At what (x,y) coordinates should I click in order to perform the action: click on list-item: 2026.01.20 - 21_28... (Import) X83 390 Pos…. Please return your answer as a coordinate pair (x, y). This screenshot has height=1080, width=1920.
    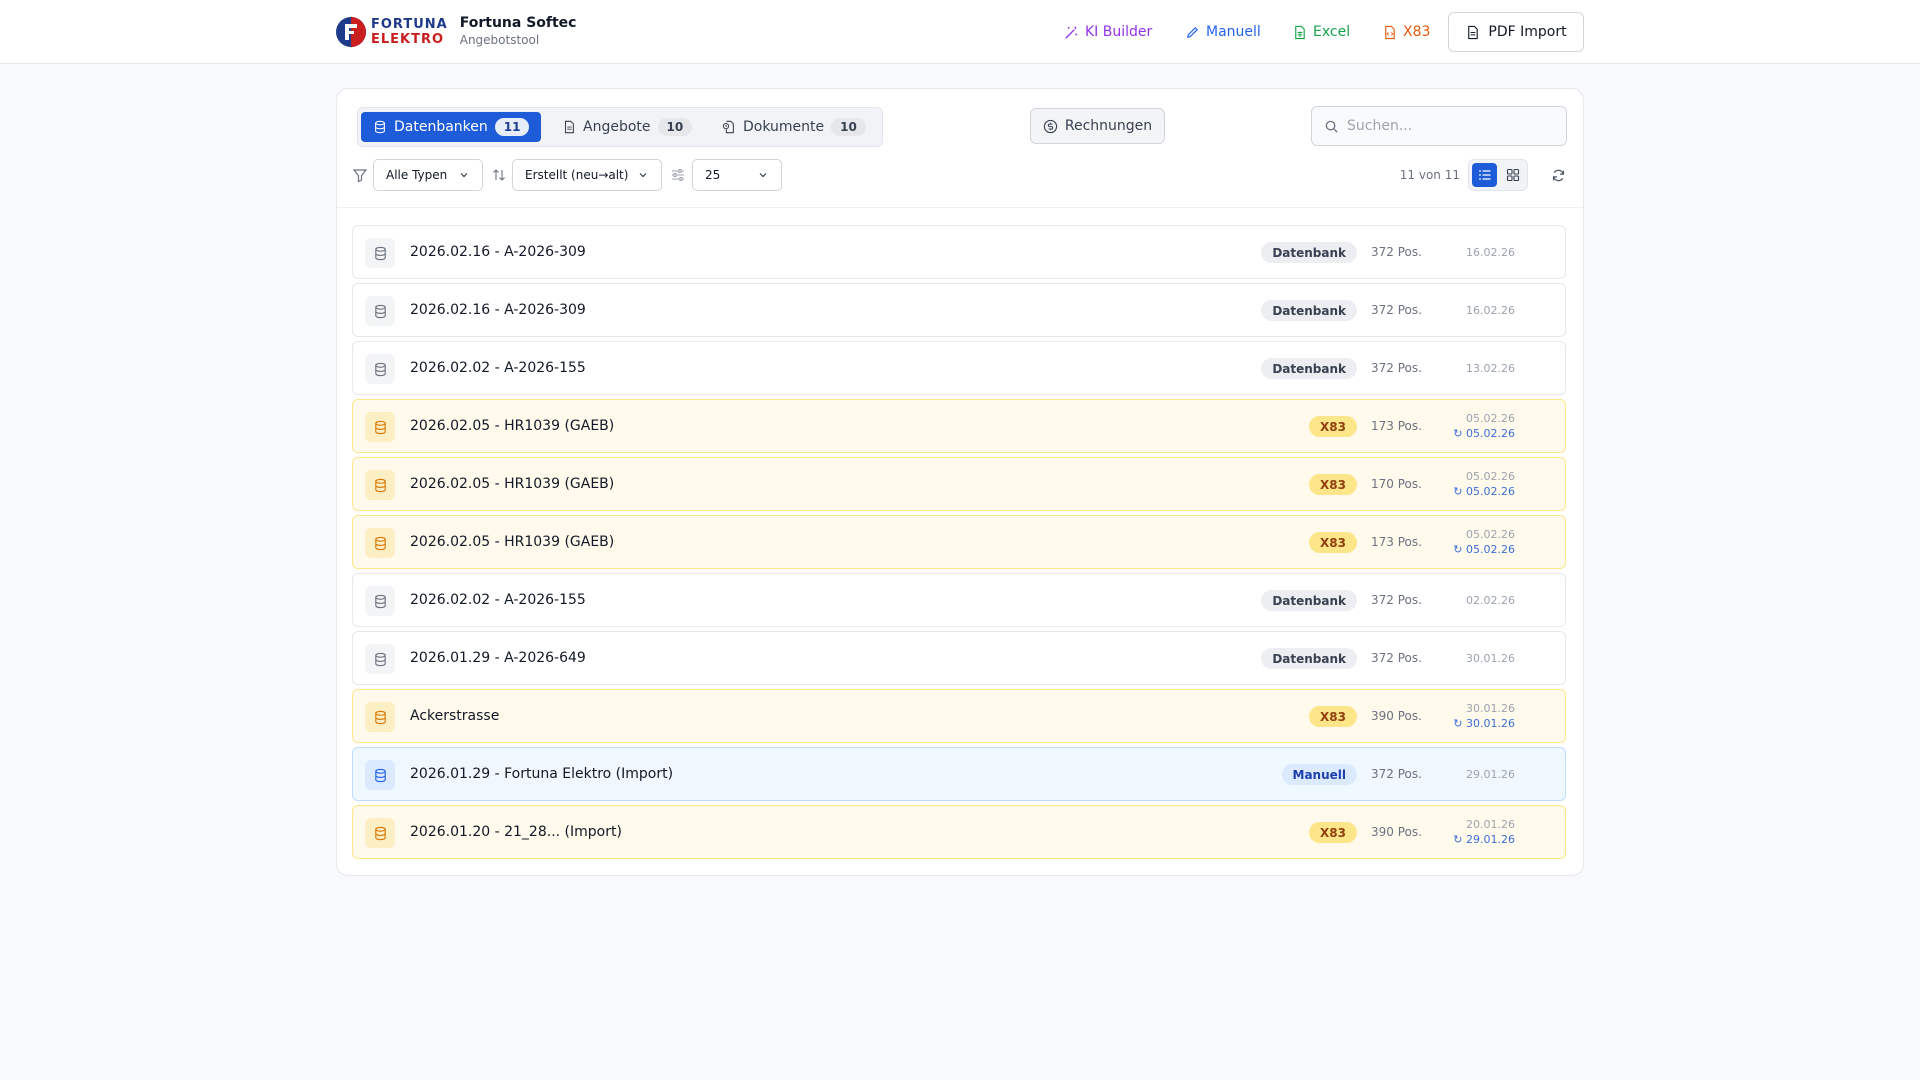
    Looking at the image, I should click on (959, 832).